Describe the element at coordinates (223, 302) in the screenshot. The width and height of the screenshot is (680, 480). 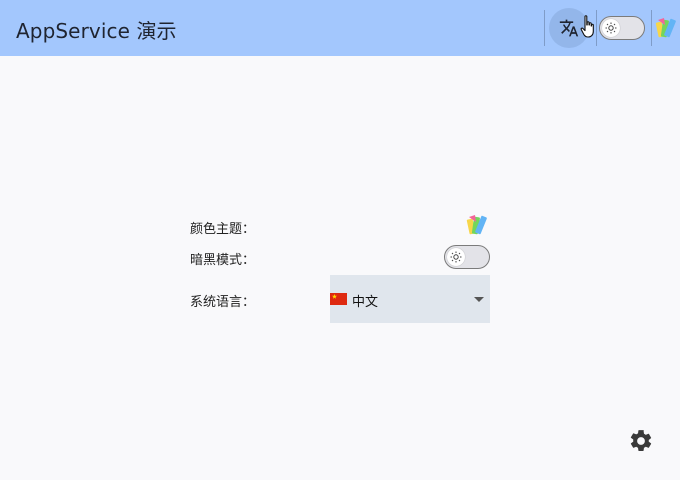
I see `language-label: 系统语言：` at that location.